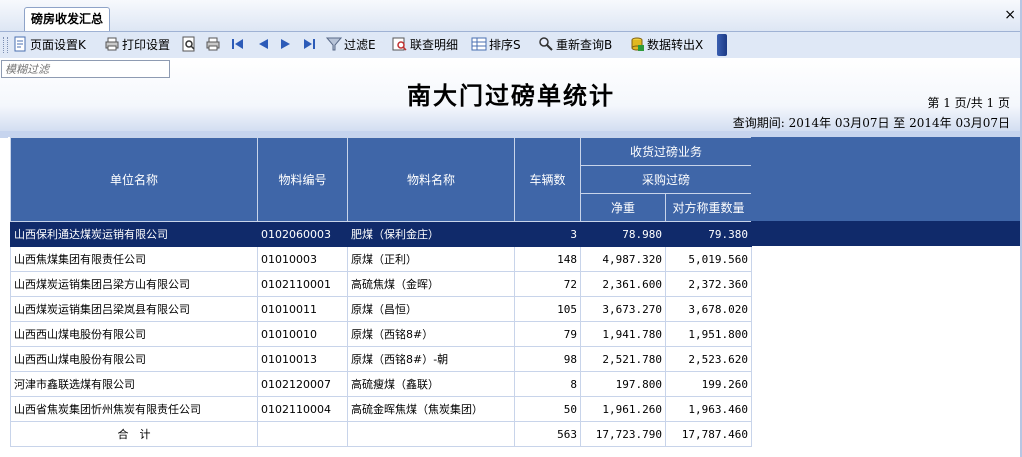 Image resolution: width=1022 pixels, height=457 pixels. What do you see at coordinates (547, 234) in the screenshot?
I see `cell-vehicle-count: 3` at bounding box center [547, 234].